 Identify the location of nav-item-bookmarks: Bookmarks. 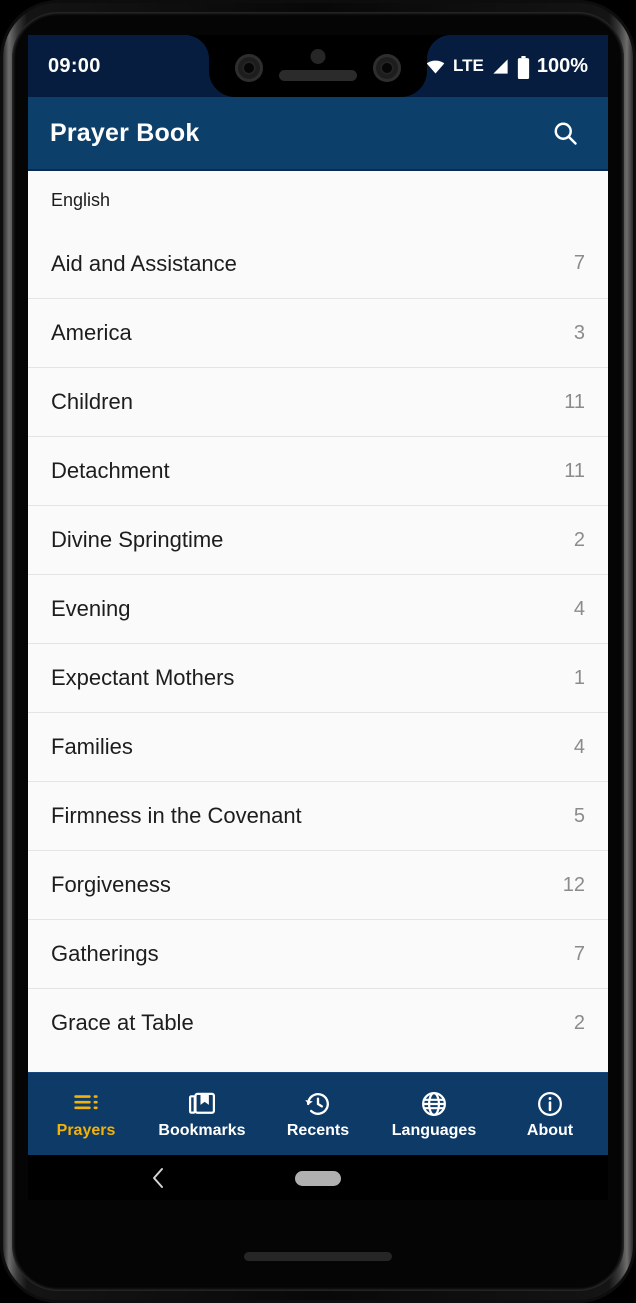
(202, 1114).